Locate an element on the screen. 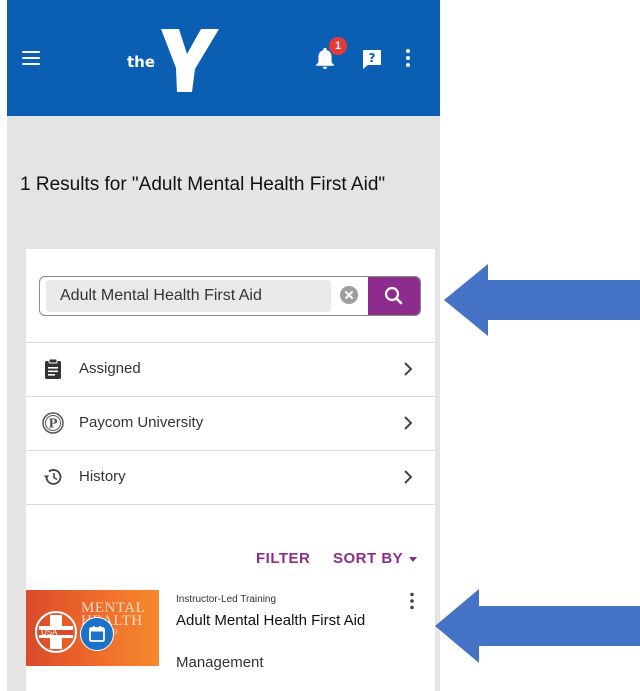  sort-by-label: SORT BY is located at coordinates (368, 558).